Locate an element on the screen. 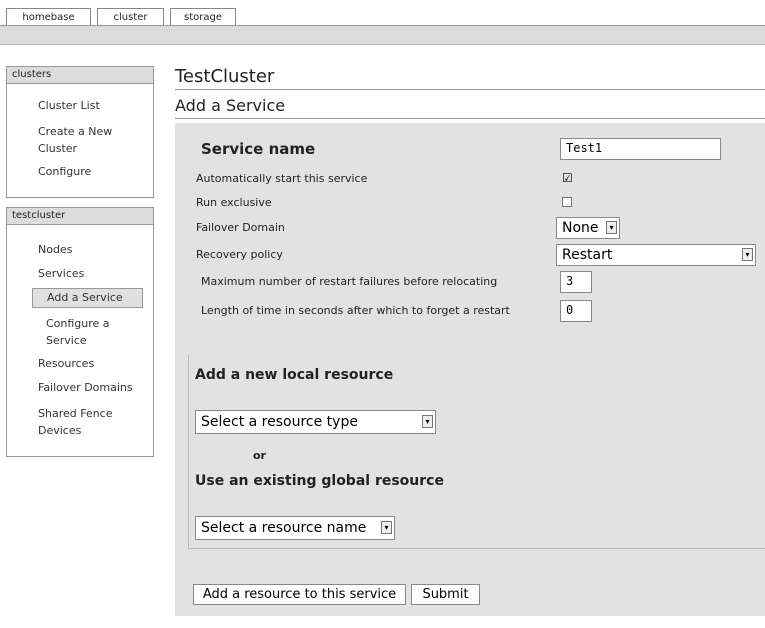 This screenshot has width=765, height=628. nav-configure-service: Configure a Service is located at coordinates (91, 332).